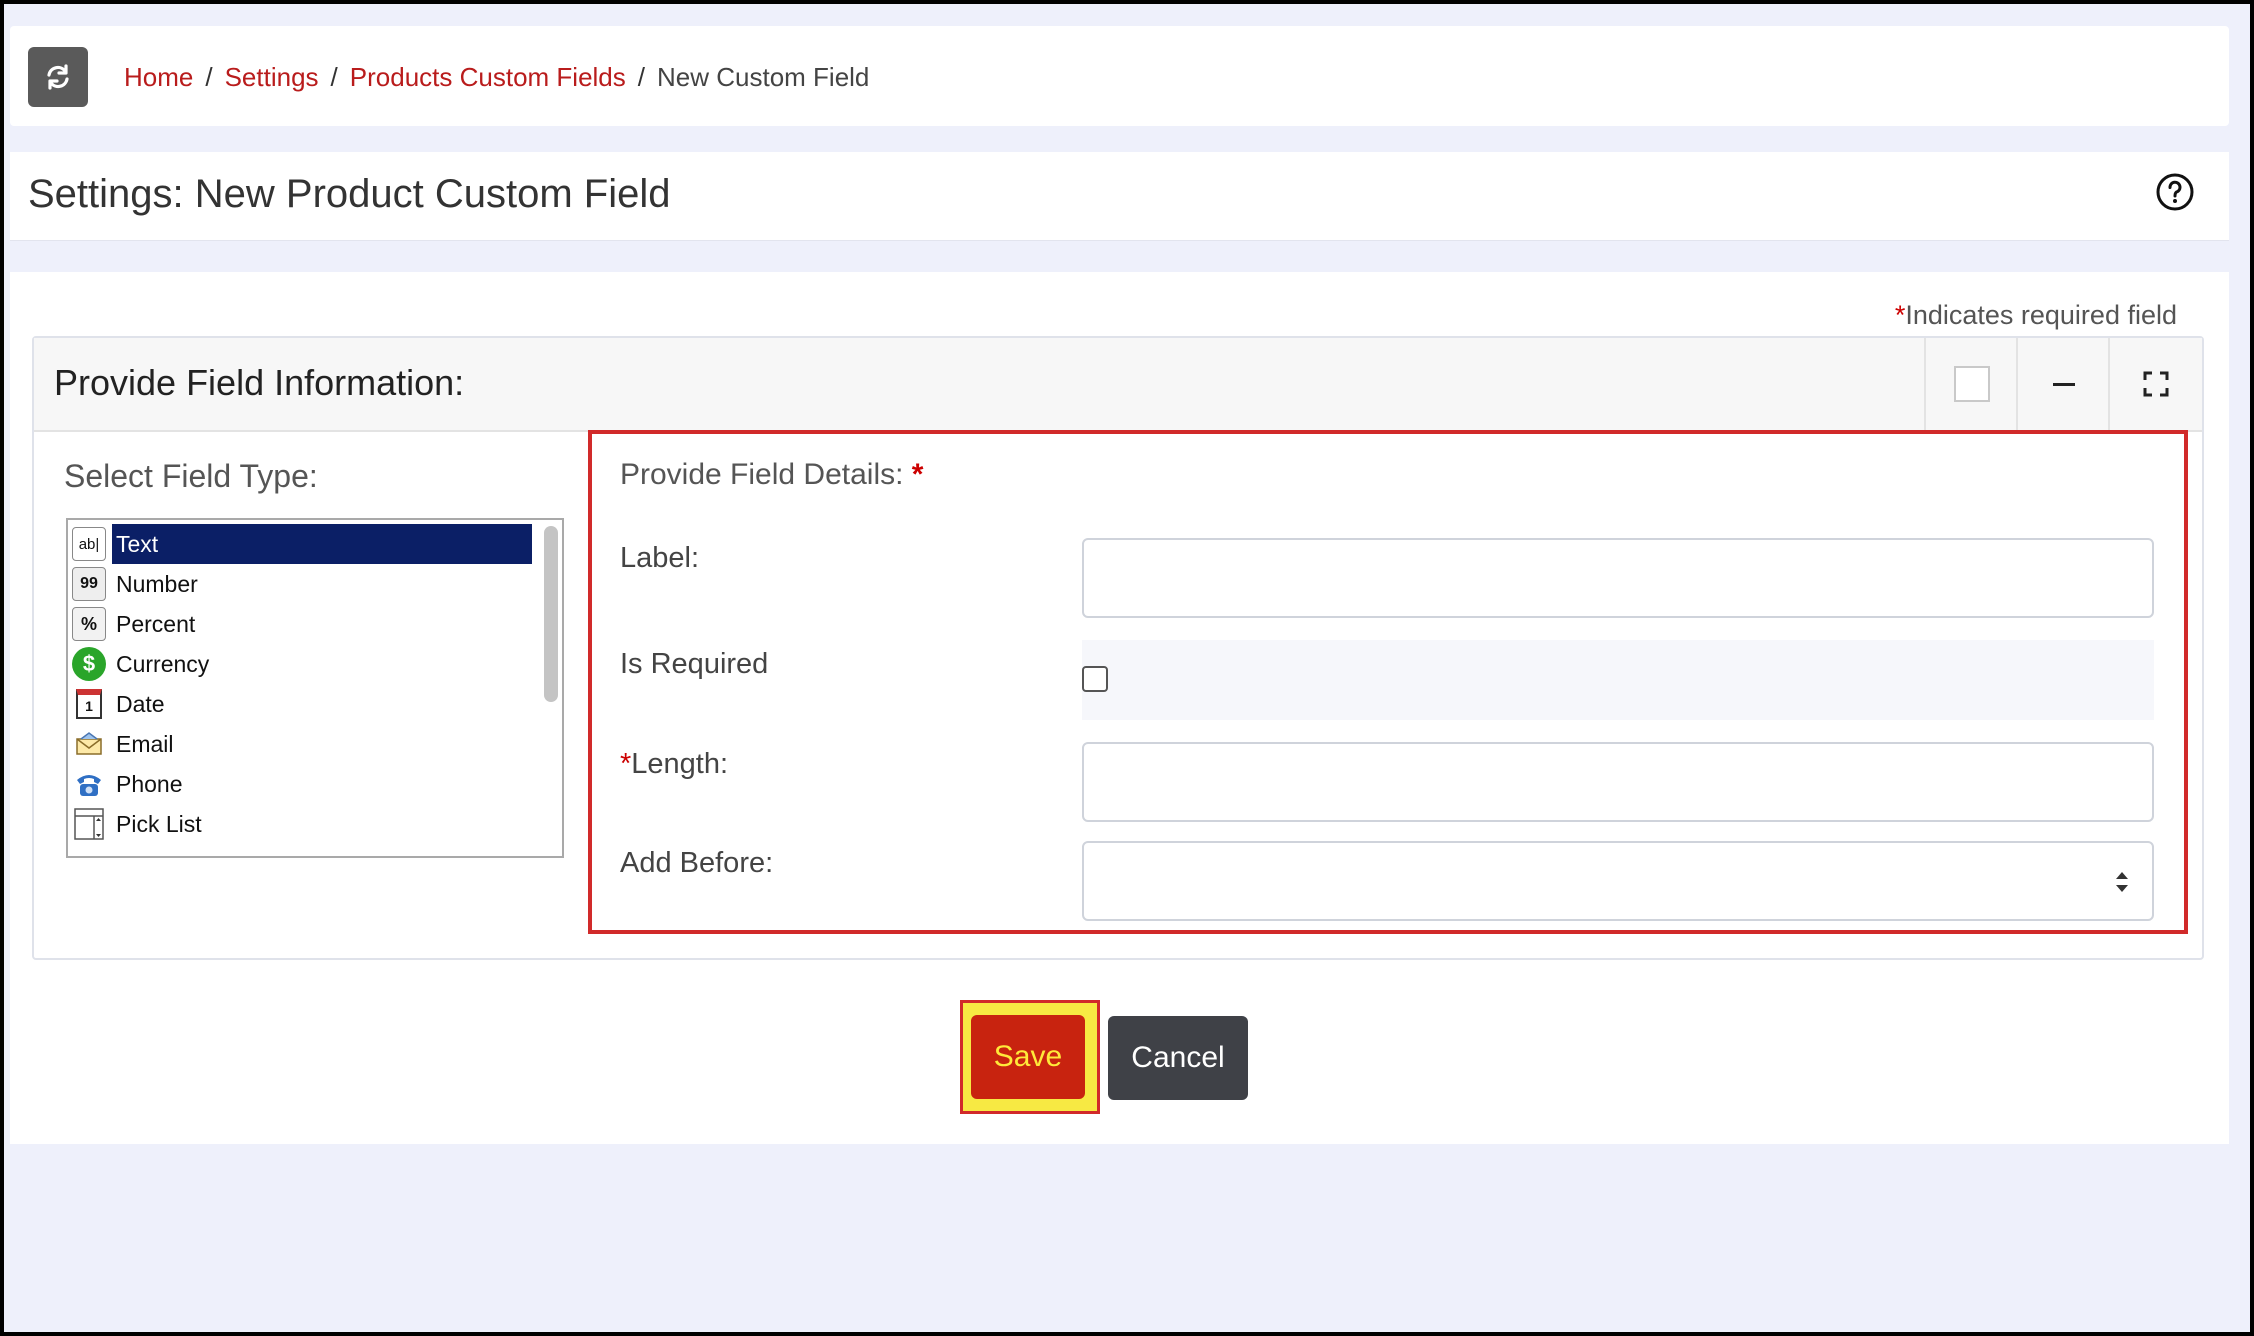 Image resolution: width=2254 pixels, height=1336 pixels. I want to click on length-label-text: Length:, so click(680, 764).